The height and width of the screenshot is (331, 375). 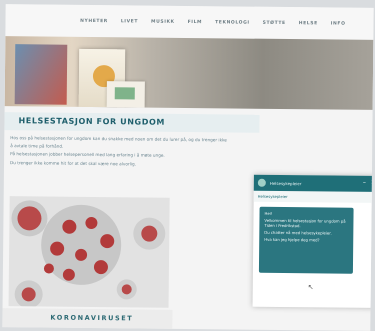 What do you see at coordinates (313, 183) in the screenshot?
I see `chat-header: Helsesykepleier – ×` at bounding box center [313, 183].